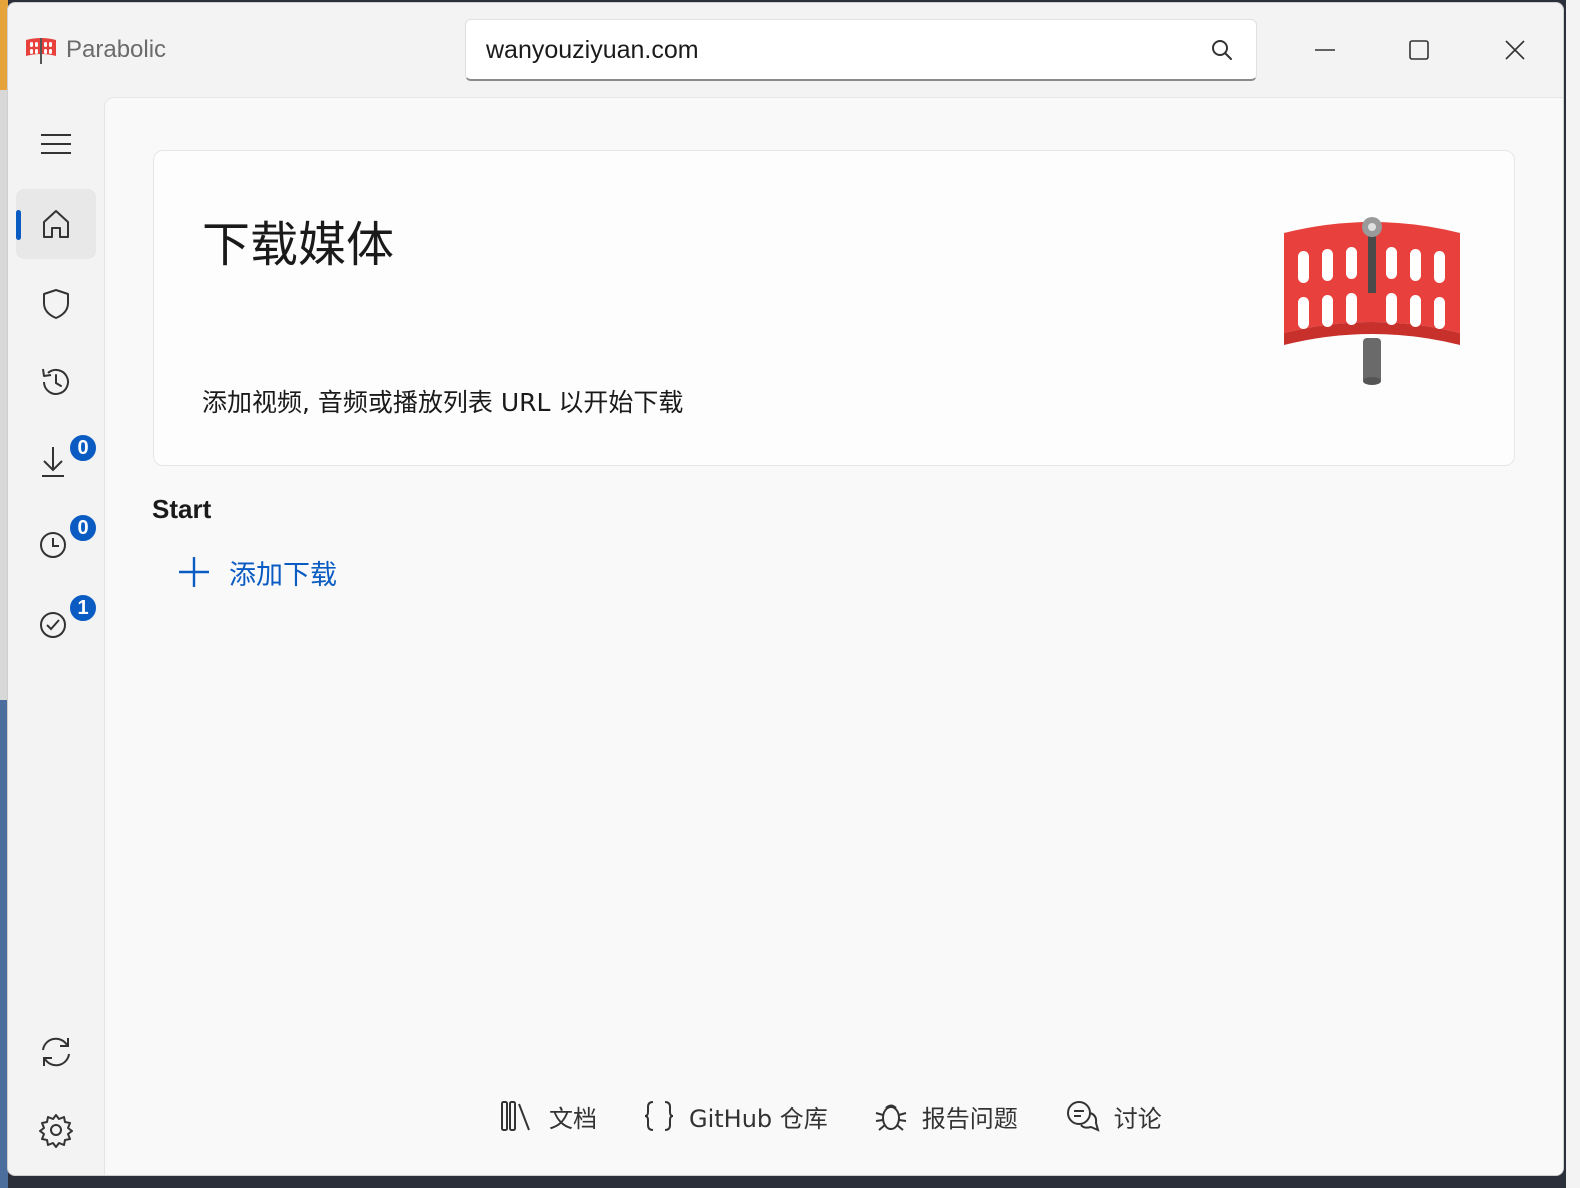 The width and height of the screenshot is (1580, 1188). Describe the element at coordinates (83, 608) in the screenshot. I see `completed-count-badge: 1` at that location.